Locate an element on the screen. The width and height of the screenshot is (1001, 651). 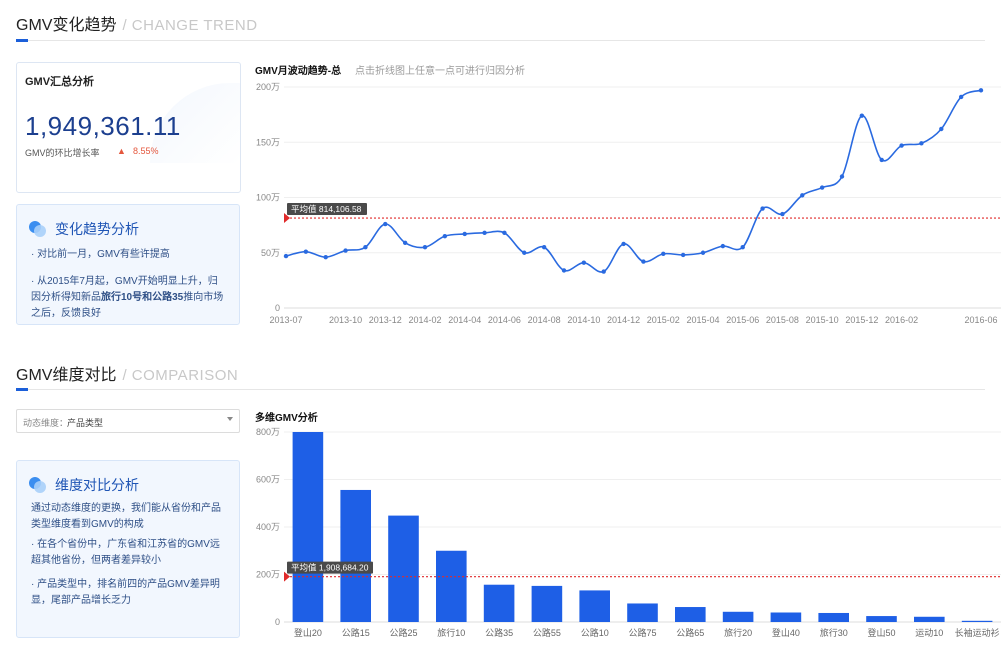
trend-analysis-header: 变化趋势分析 is located at coordinates (84, 229).